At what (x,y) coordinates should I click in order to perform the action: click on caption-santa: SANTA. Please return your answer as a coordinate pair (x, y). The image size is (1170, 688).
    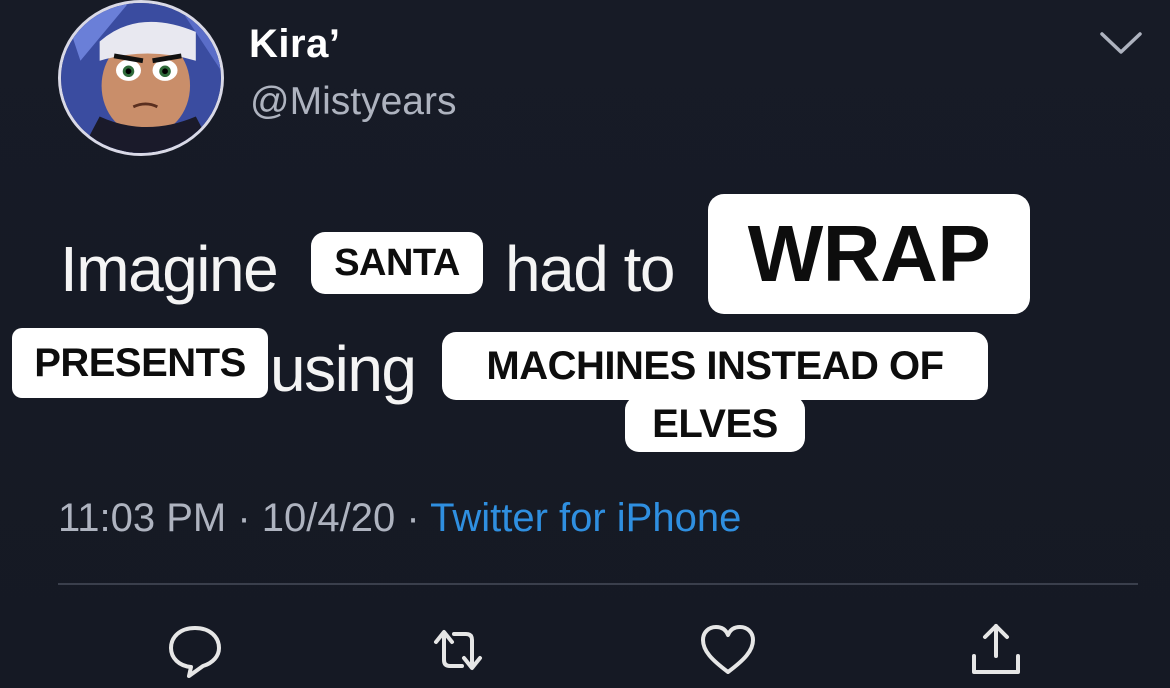
    Looking at the image, I should click on (397, 263).